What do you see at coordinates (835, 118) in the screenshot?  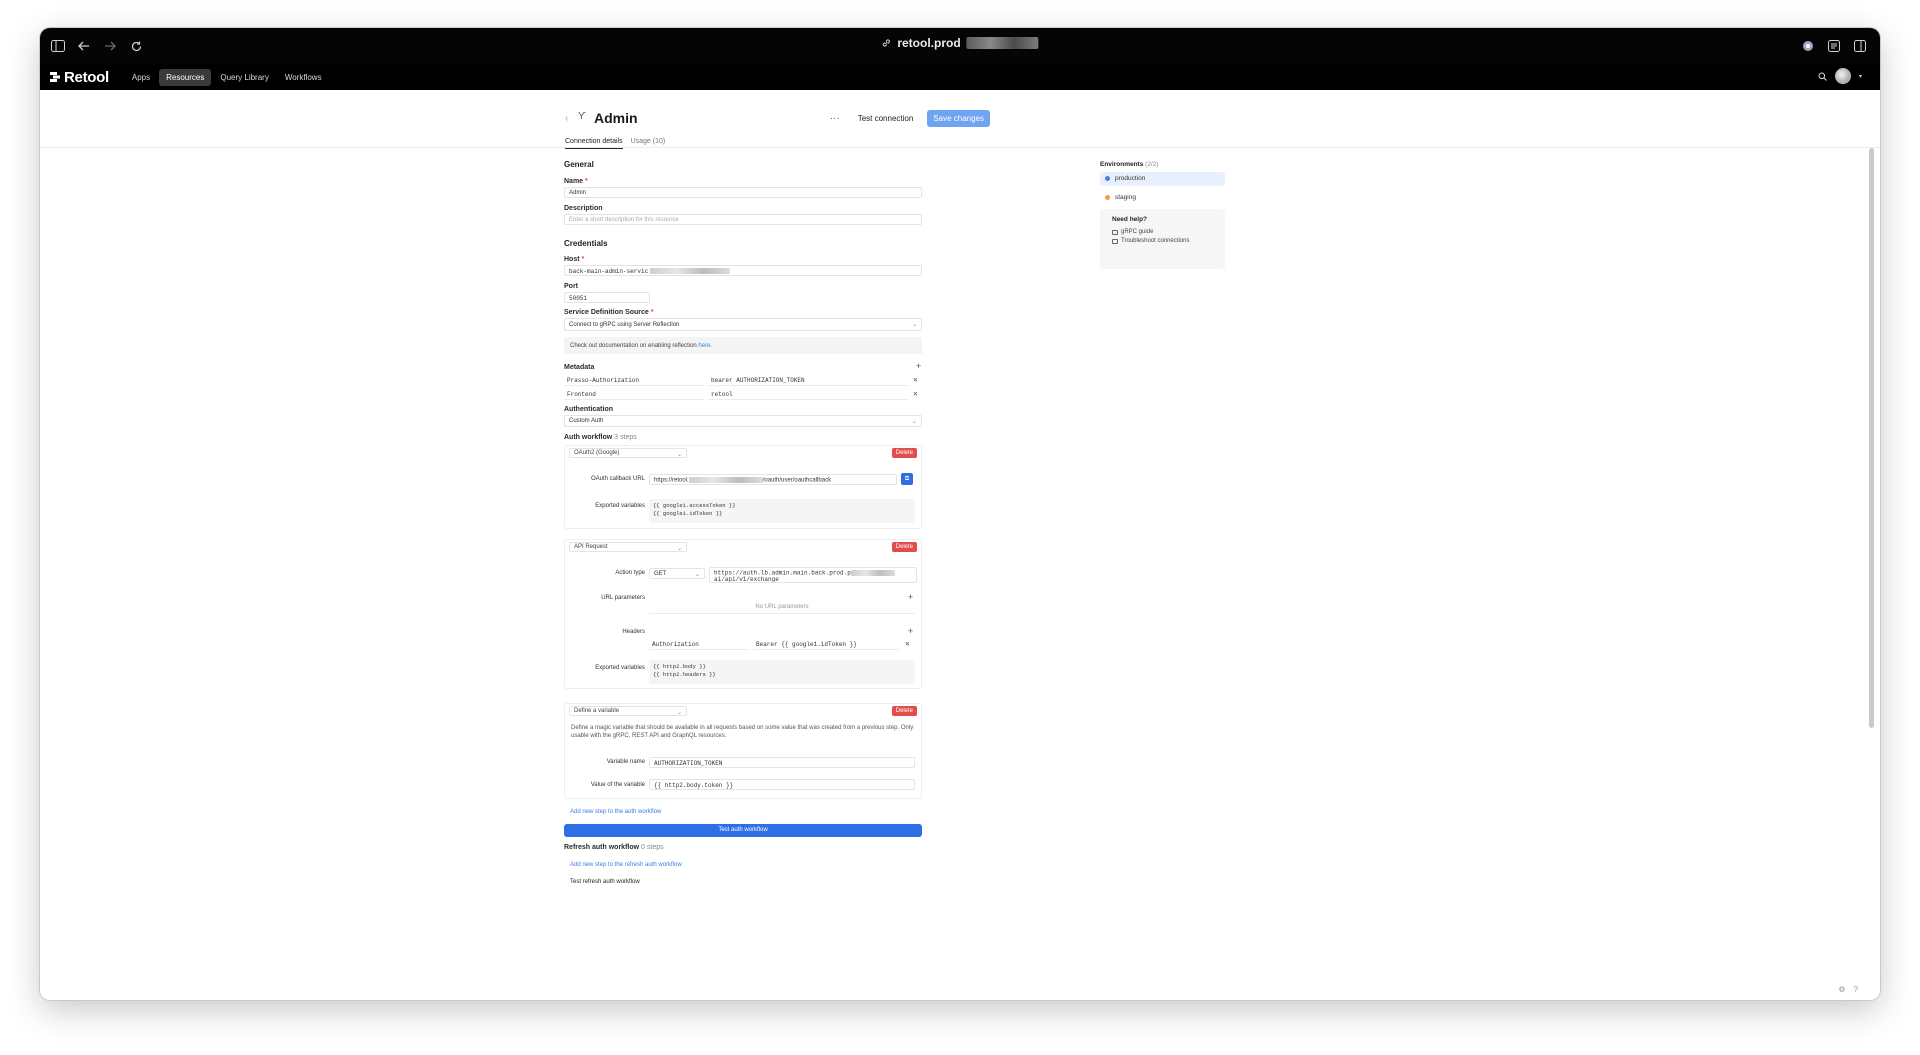 I see `more-options-button: ···` at bounding box center [835, 118].